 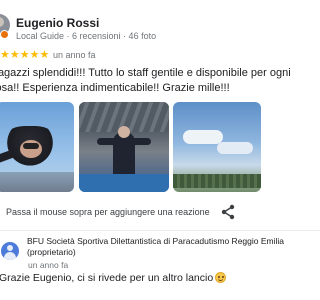 I want to click on tree-line, so click(x=217, y=181).